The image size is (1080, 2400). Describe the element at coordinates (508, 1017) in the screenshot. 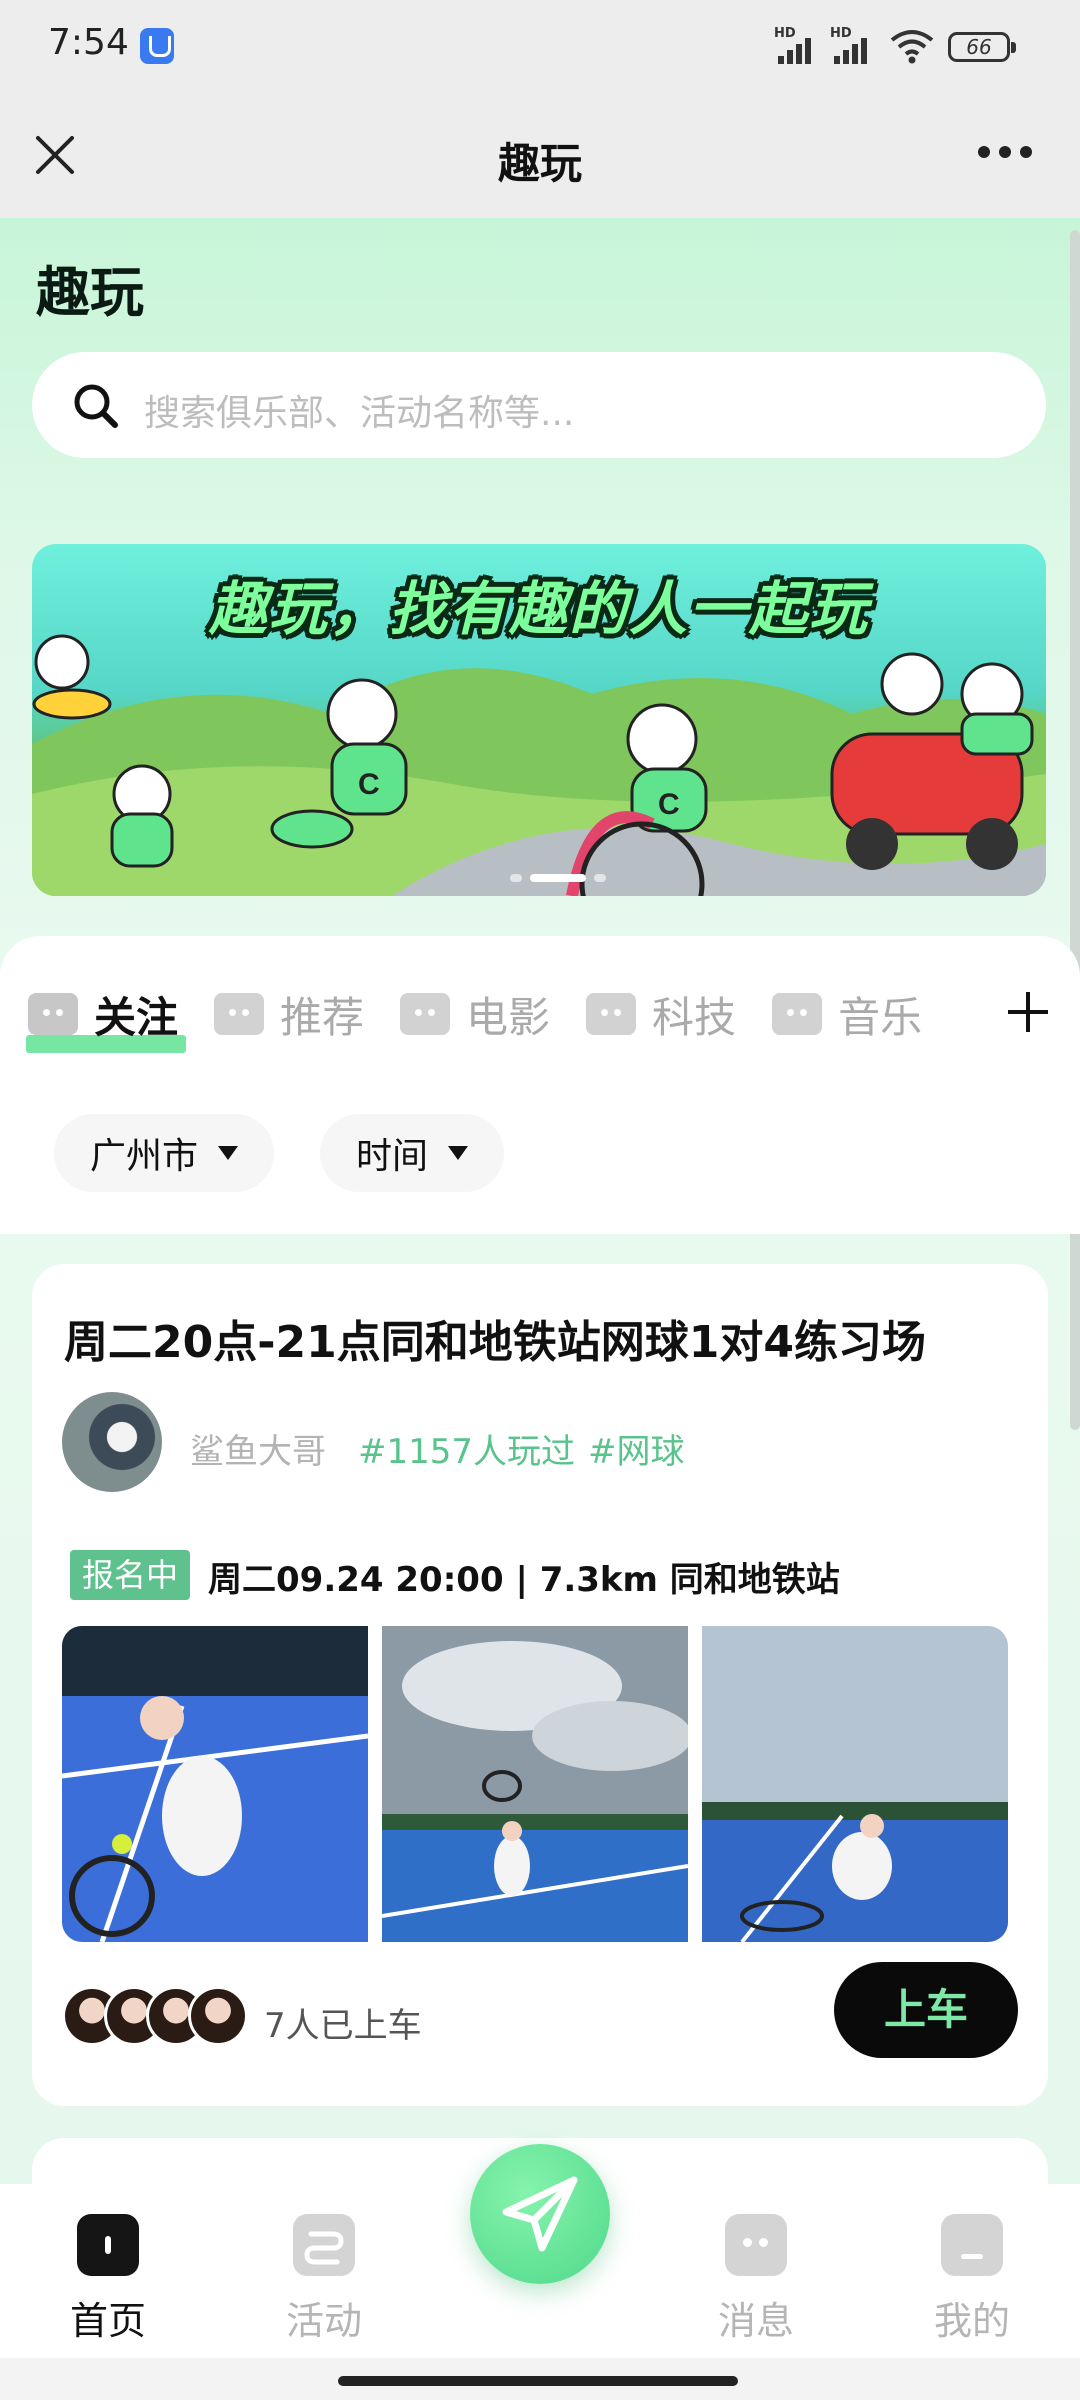

I see `tab-label: 电影` at that location.